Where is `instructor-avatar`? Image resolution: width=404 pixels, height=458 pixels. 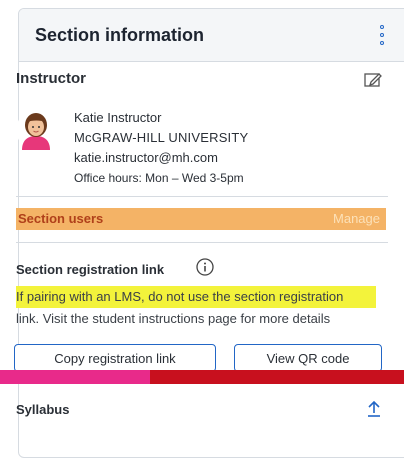
instructor-avatar is located at coordinates (36, 130).